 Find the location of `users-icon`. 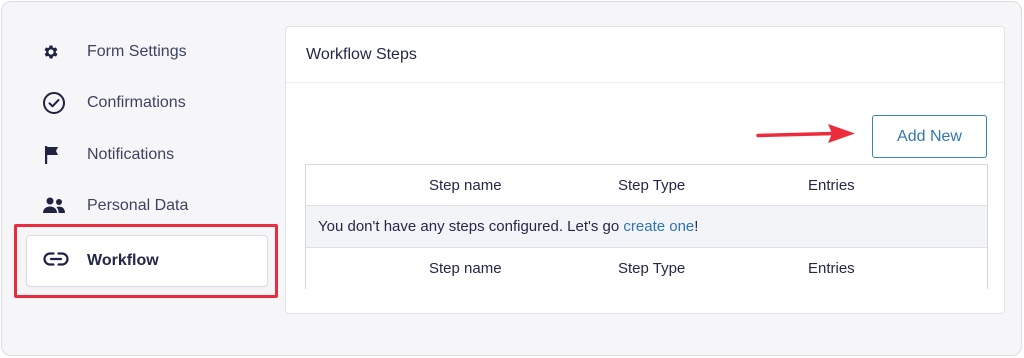

users-icon is located at coordinates (57, 206).